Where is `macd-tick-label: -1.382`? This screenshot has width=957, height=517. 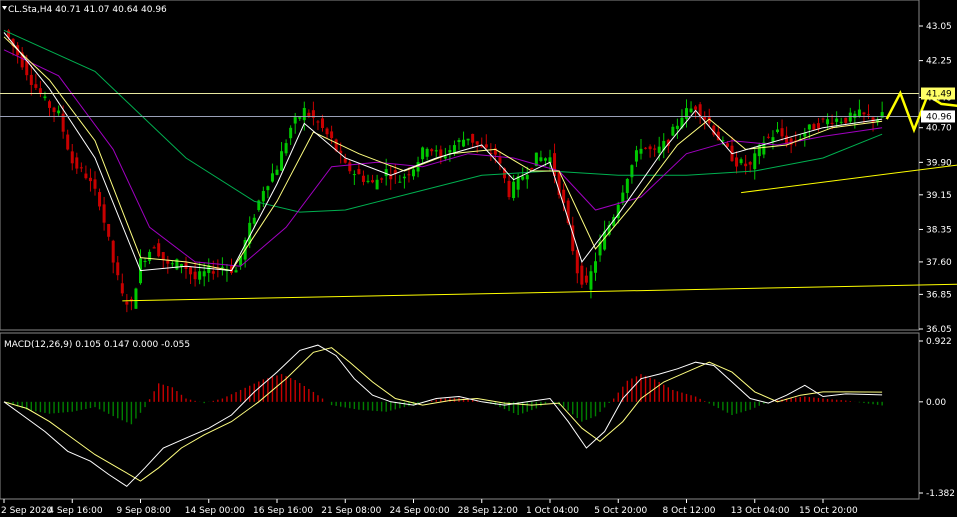 macd-tick-label: -1.382 is located at coordinates (940, 494).